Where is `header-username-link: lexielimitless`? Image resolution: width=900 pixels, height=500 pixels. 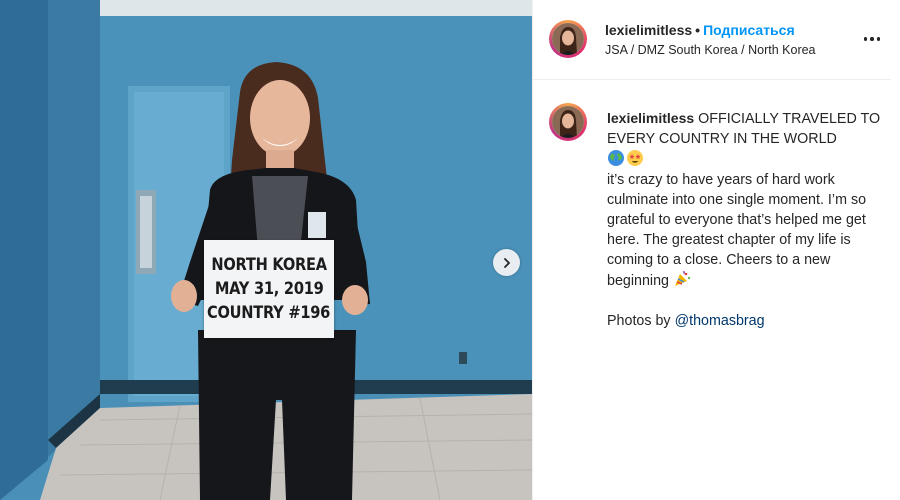
header-username-link: lexielimitless is located at coordinates (648, 30).